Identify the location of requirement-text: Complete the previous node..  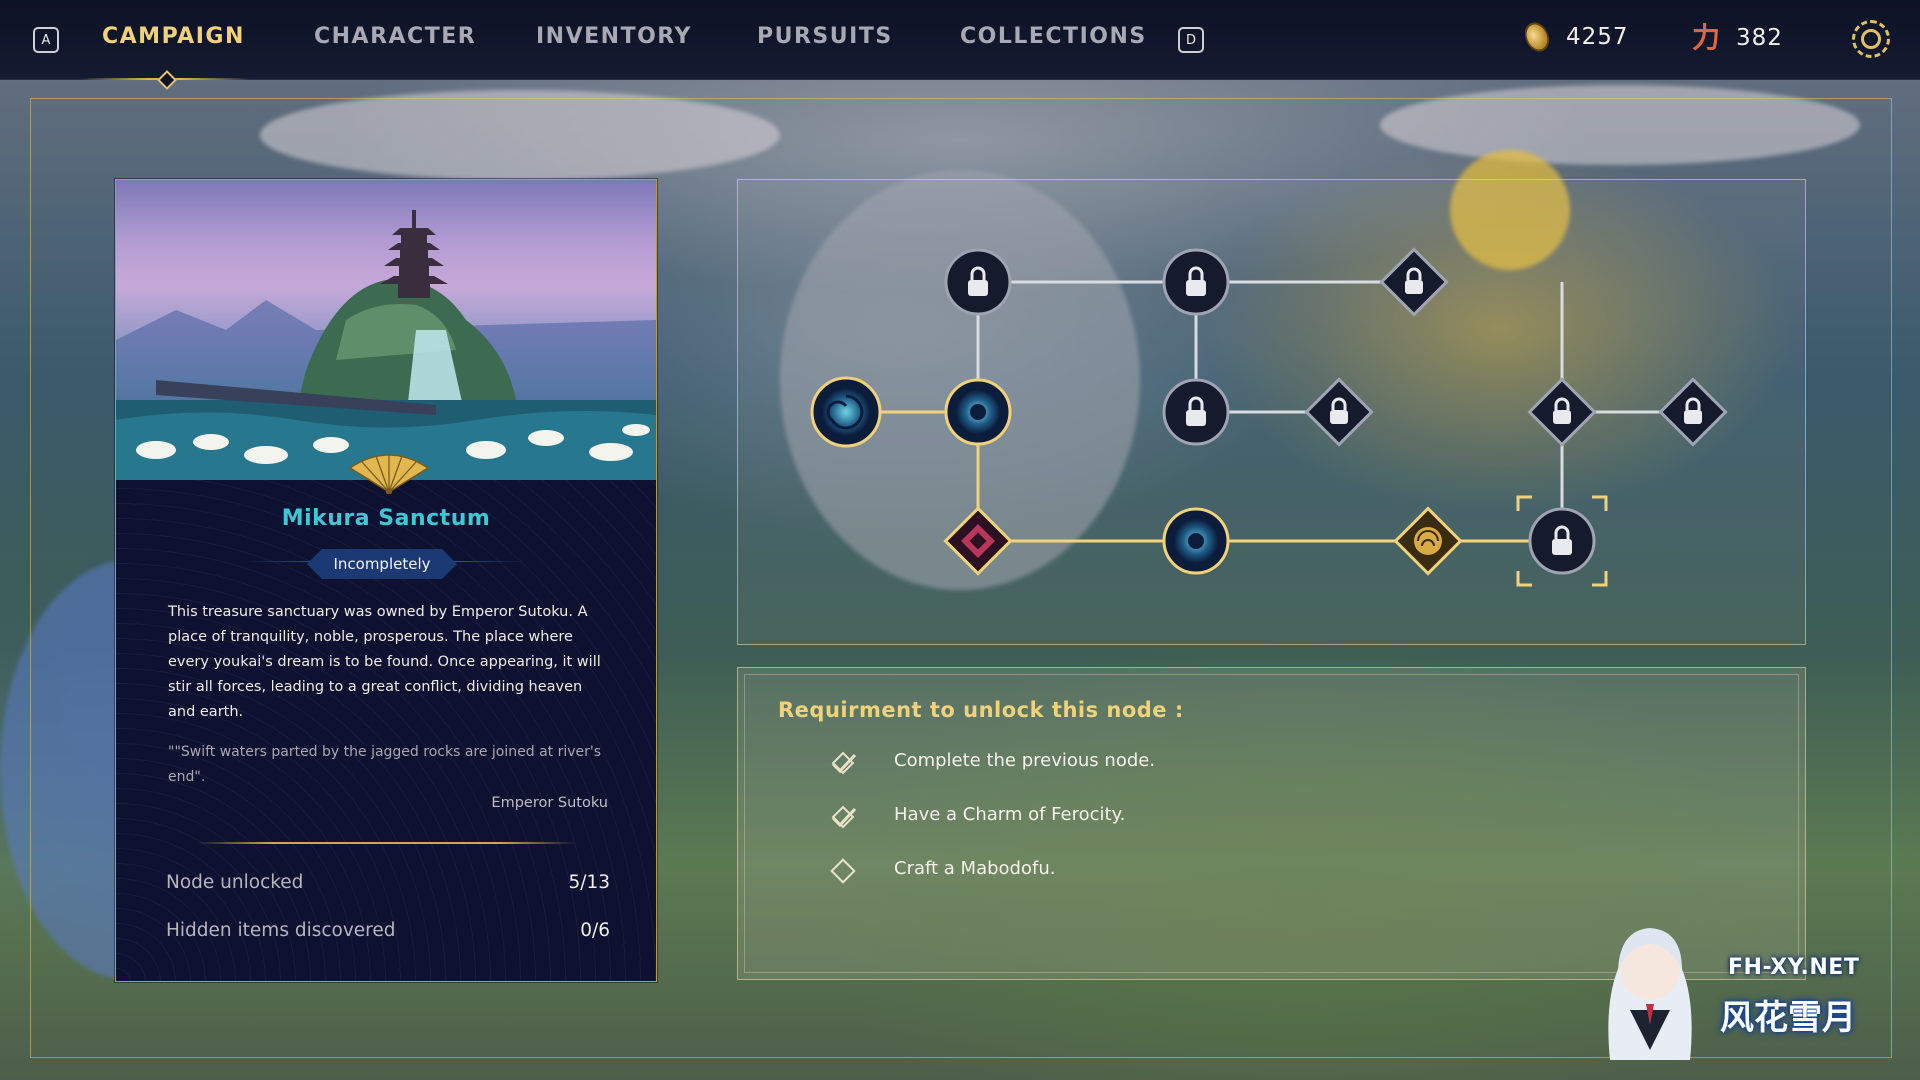
(1025, 760).